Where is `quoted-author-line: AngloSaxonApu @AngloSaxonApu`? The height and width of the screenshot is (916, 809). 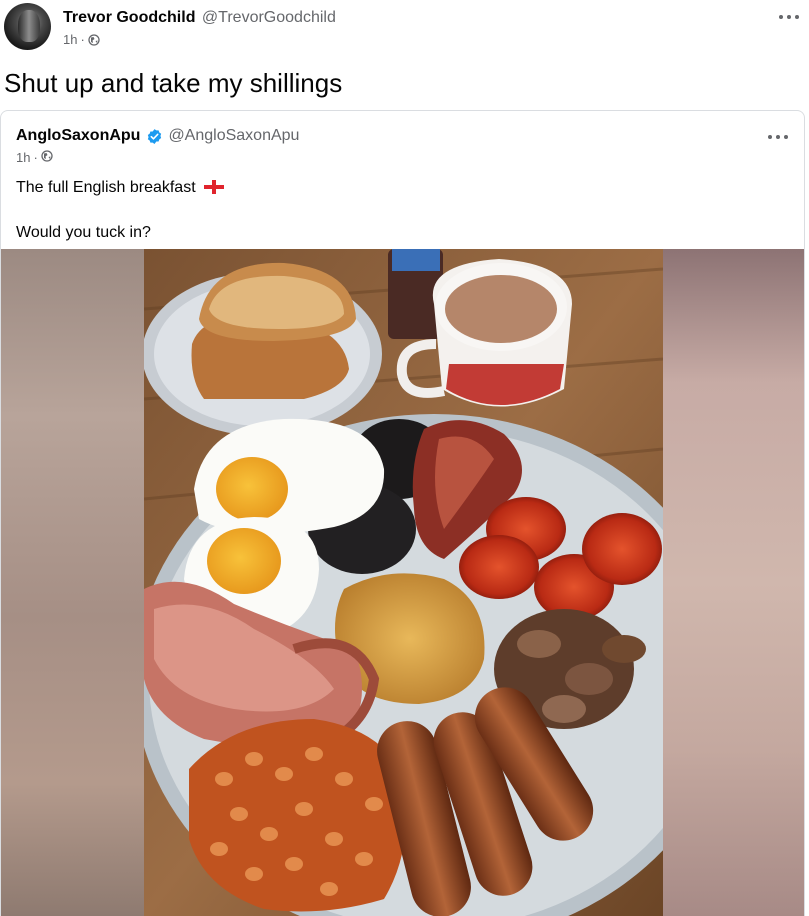 quoted-author-line: AngloSaxonApu @AngloSaxonApu is located at coordinates (157, 136).